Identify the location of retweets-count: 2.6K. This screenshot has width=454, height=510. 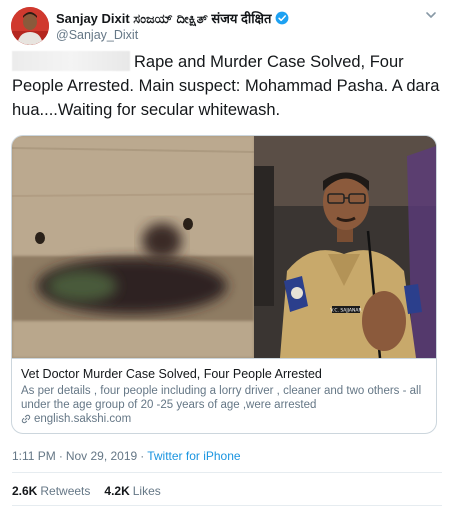
(25, 491).